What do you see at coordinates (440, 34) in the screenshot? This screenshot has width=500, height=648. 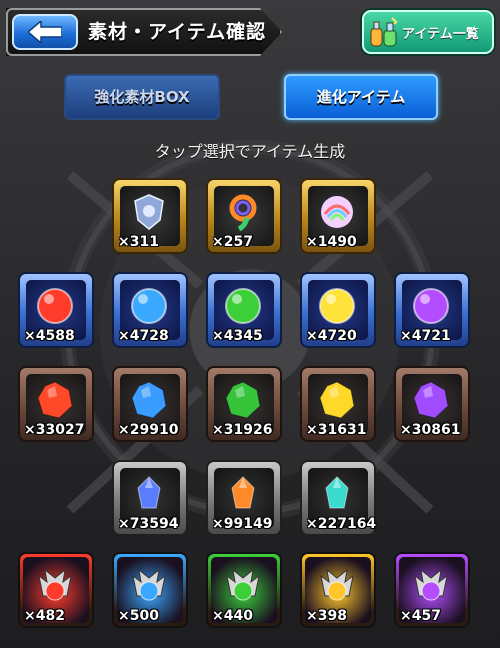 I see `item-list-label: アイテム一覧` at bounding box center [440, 34].